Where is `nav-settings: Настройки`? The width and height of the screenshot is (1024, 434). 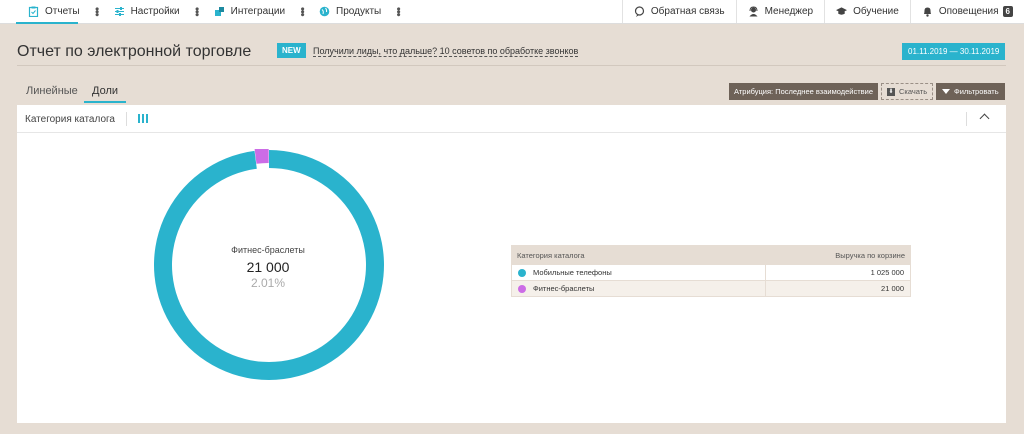 nav-settings: Настройки is located at coordinates (147, 11).